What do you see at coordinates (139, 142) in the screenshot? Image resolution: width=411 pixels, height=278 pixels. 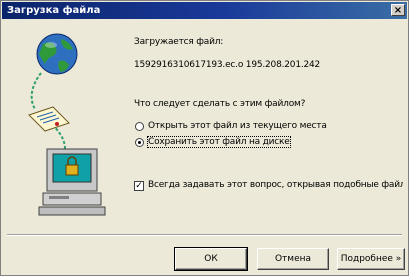 I see `save-file-radio` at bounding box center [139, 142].